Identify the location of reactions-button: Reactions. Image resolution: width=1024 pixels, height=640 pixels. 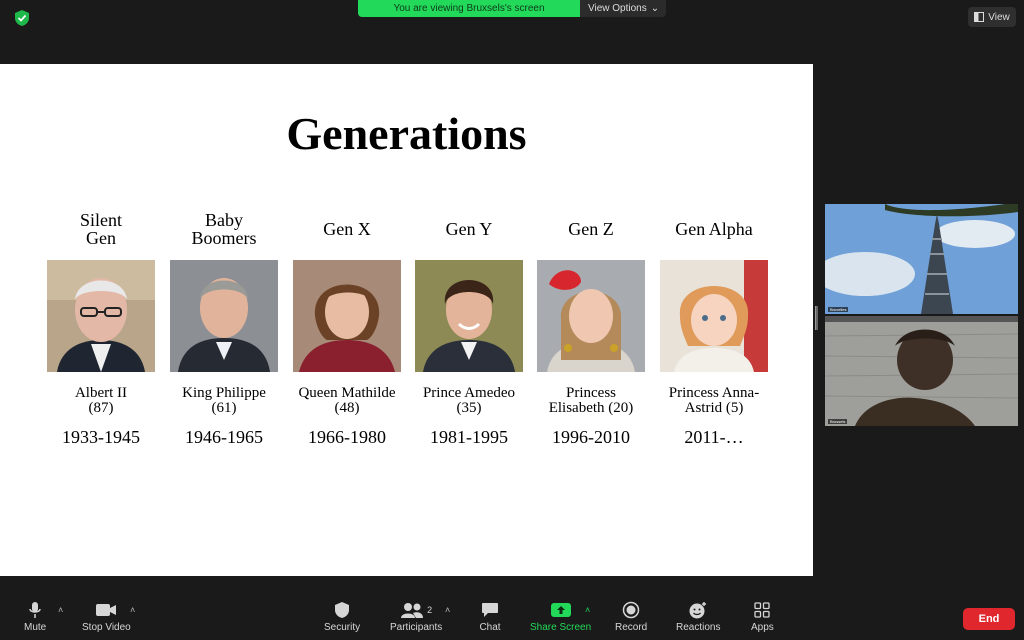
(698, 617).